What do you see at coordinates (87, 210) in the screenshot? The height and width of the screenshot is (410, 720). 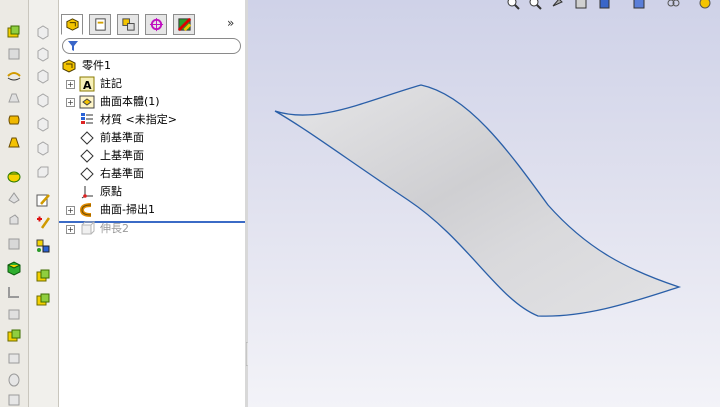 I see `surface-sweep-icon` at bounding box center [87, 210].